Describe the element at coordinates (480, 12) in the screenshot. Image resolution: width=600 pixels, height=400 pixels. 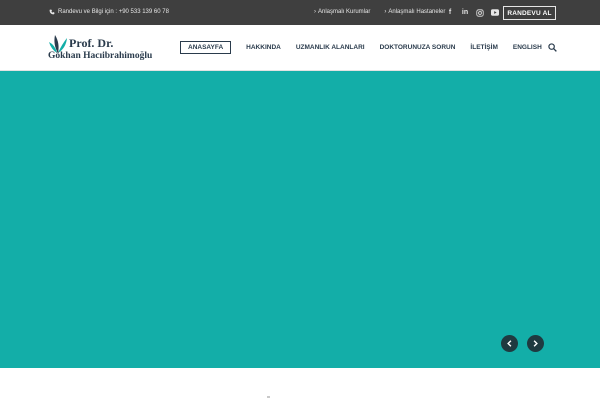
I see `instagram-icon` at that location.